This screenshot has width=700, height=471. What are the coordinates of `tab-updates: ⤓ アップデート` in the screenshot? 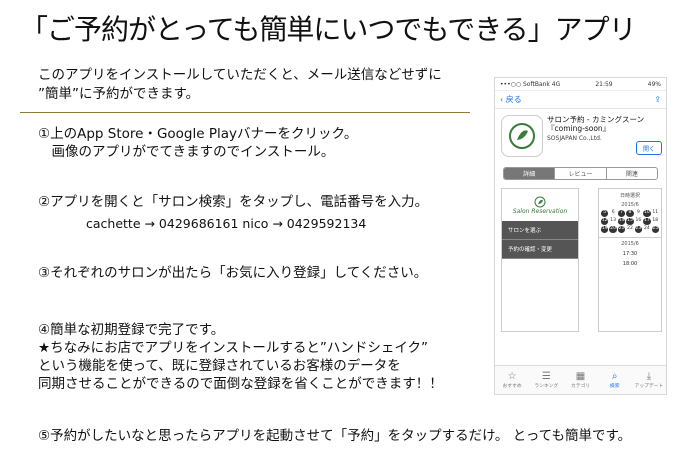 It's located at (649, 380).